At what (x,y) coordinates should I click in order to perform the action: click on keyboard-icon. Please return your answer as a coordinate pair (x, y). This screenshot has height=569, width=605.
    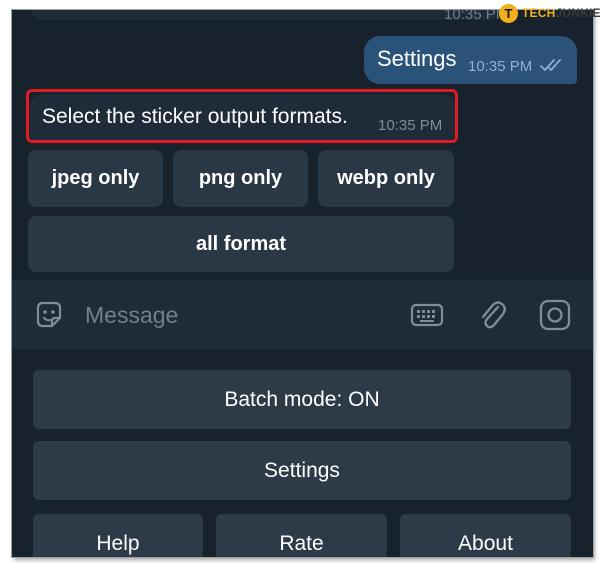
    Looking at the image, I should click on (427, 315).